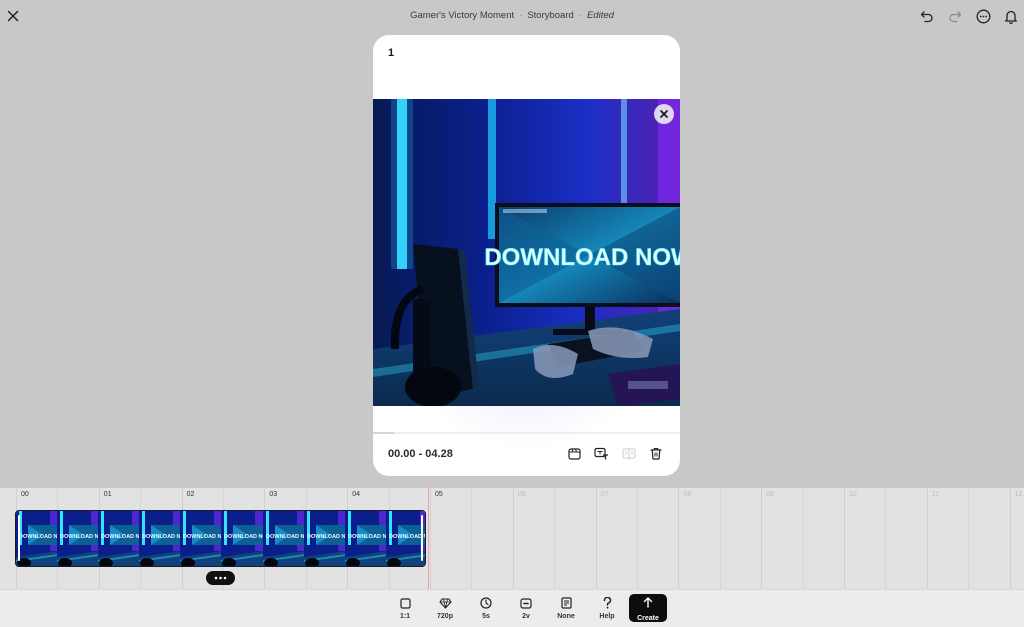 This screenshot has height=627, width=1024. I want to click on upload-arrow-icon, so click(648, 604).